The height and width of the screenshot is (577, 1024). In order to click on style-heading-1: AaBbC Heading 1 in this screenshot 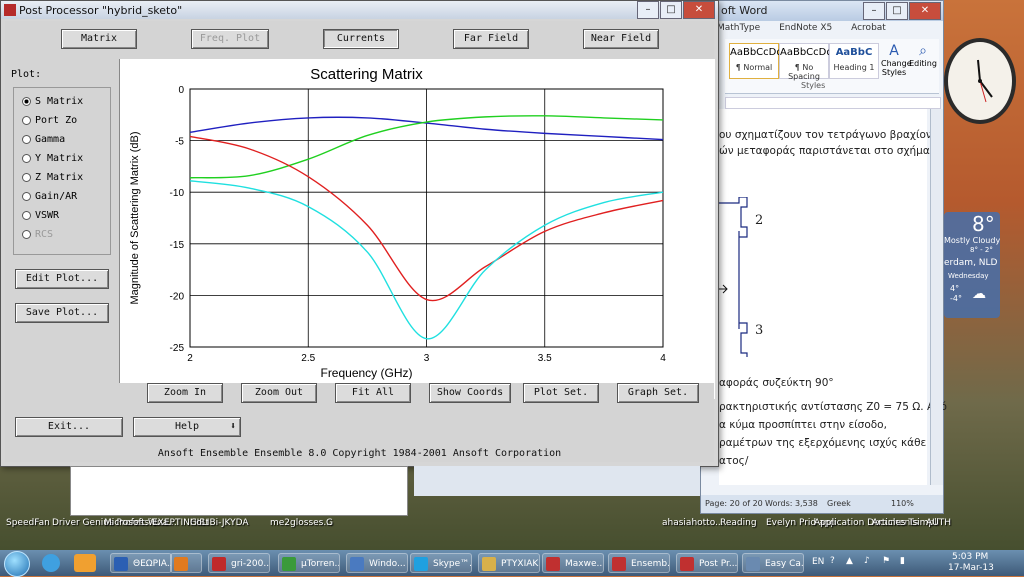, I will do `click(854, 61)`.